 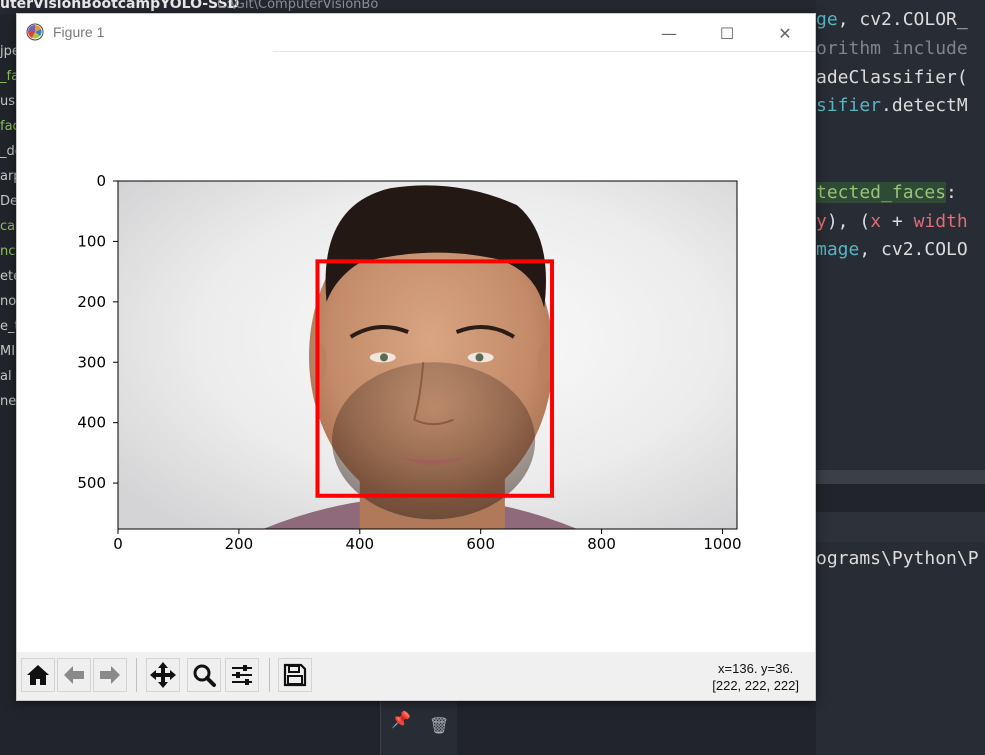 What do you see at coordinates (902, 19) in the screenshot?
I see `code-token: , cv2.COLOR_` at bounding box center [902, 19].